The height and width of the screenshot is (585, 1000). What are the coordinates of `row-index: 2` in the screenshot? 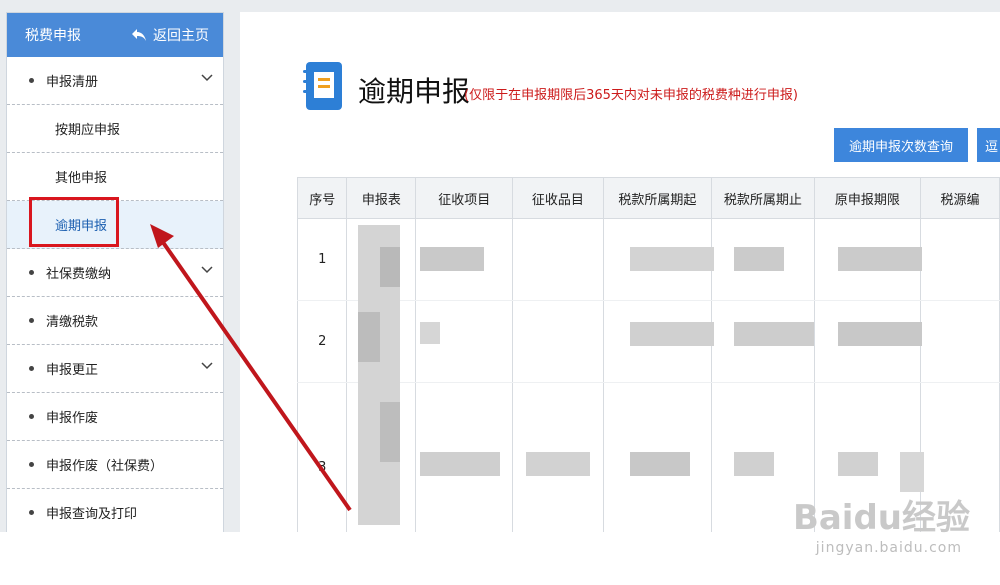 It's located at (322, 341).